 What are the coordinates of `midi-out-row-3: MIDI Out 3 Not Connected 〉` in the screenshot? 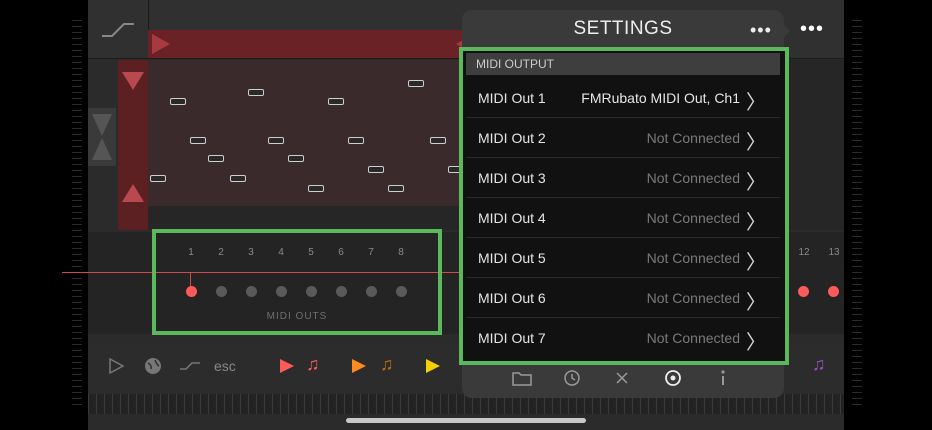 It's located at (623, 178).